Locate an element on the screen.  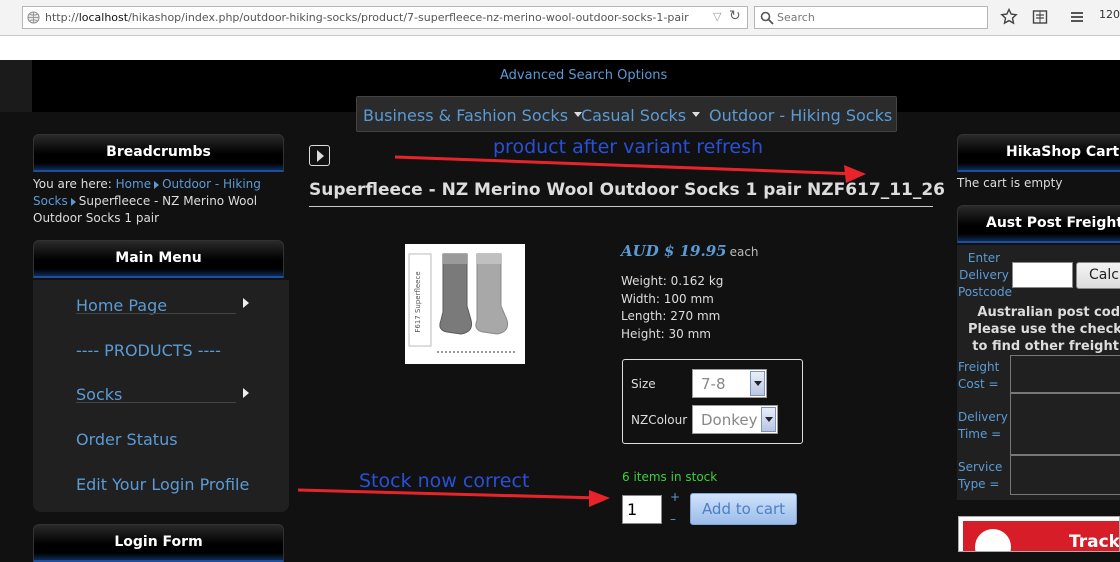
cart-module-title: HikaShop Cart M is located at coordinates (1038, 153).